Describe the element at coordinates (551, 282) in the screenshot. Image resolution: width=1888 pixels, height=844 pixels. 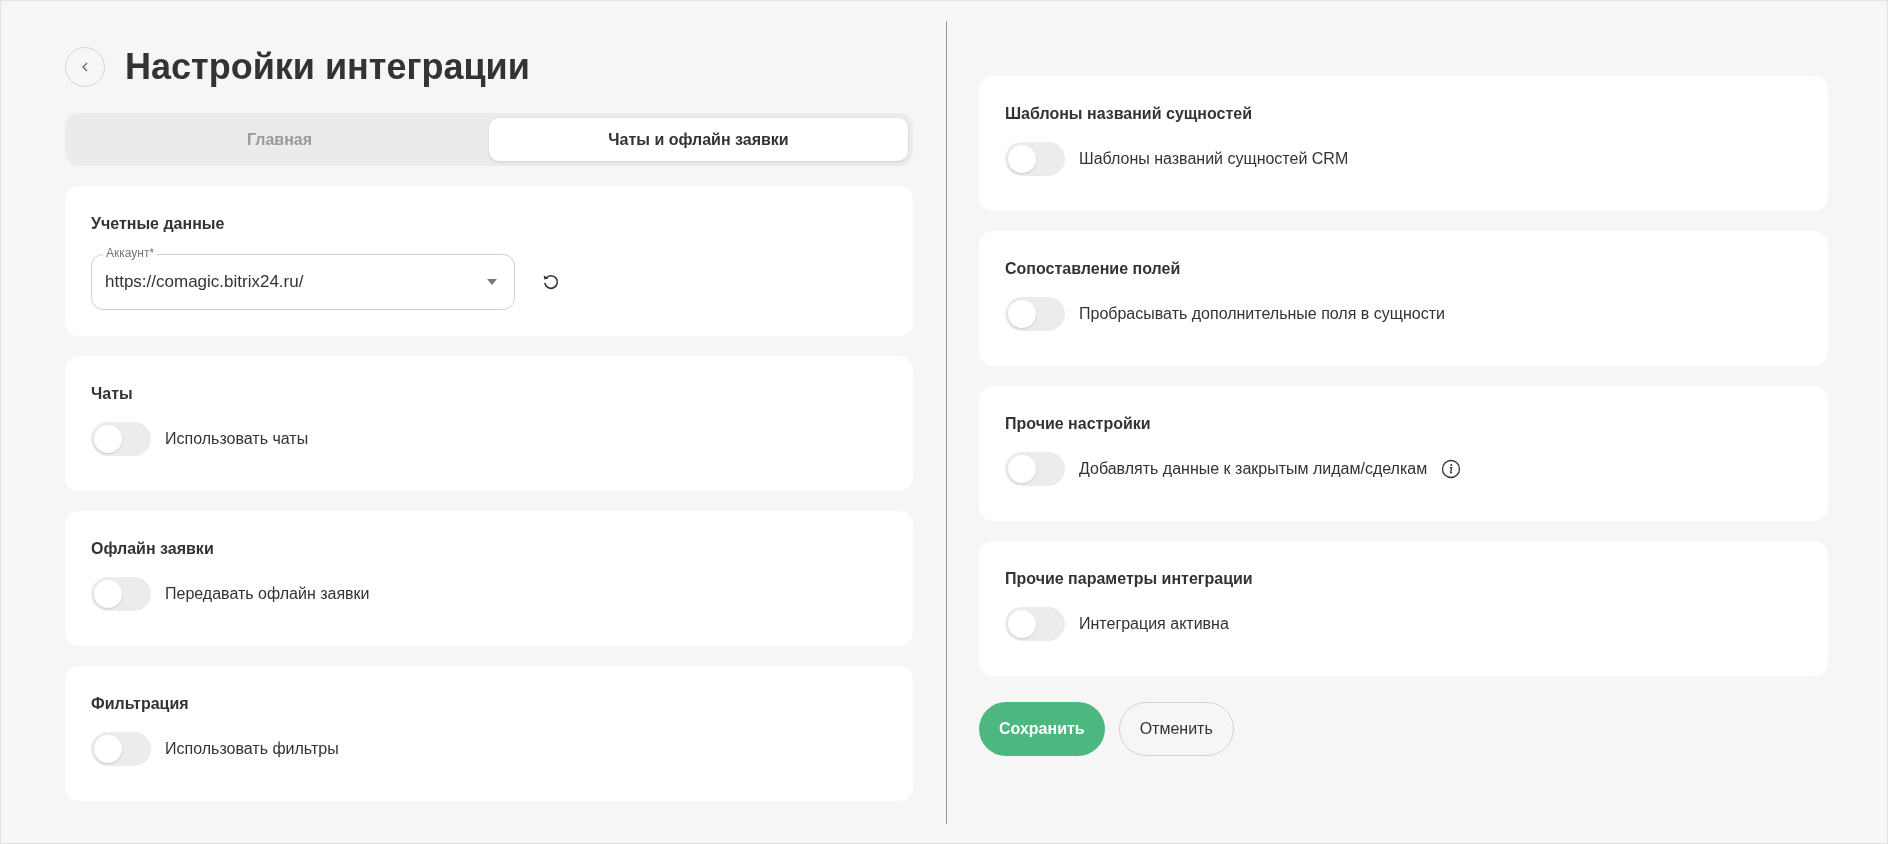
I see `refresh-icon` at that location.